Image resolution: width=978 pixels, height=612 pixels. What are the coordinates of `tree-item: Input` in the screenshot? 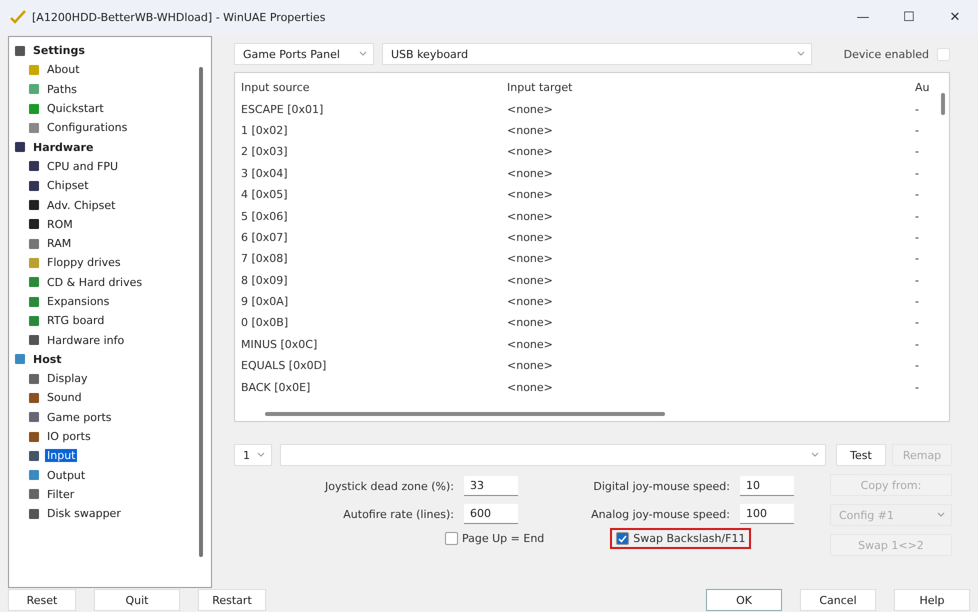 It's located at (61, 455).